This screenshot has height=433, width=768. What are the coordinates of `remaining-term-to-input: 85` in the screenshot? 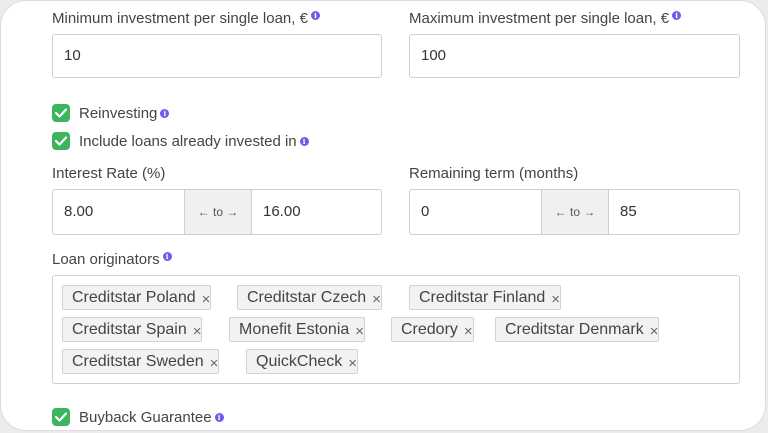 It's located at (674, 212).